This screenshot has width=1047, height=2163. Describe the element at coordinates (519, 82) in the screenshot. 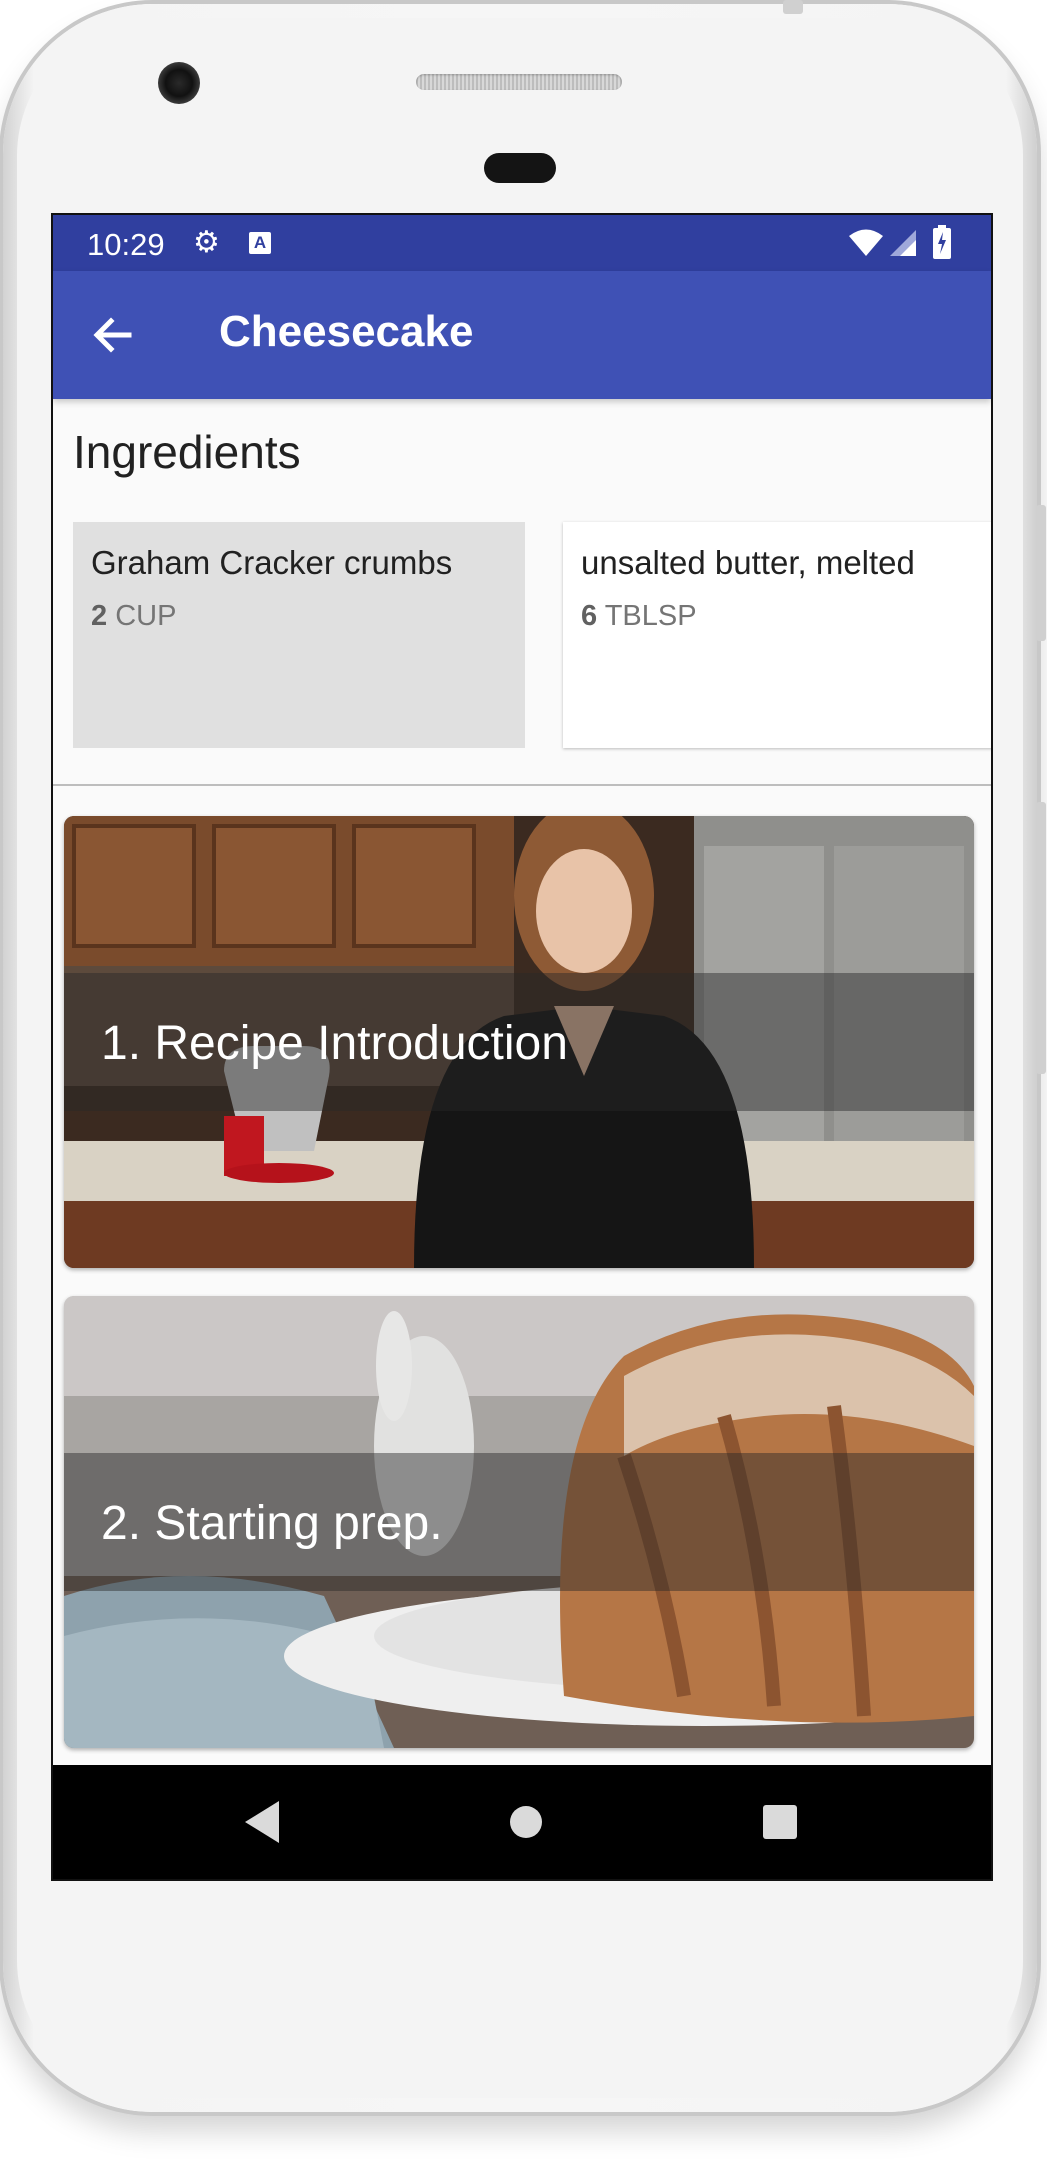

I see `earpiece-speaker` at that location.